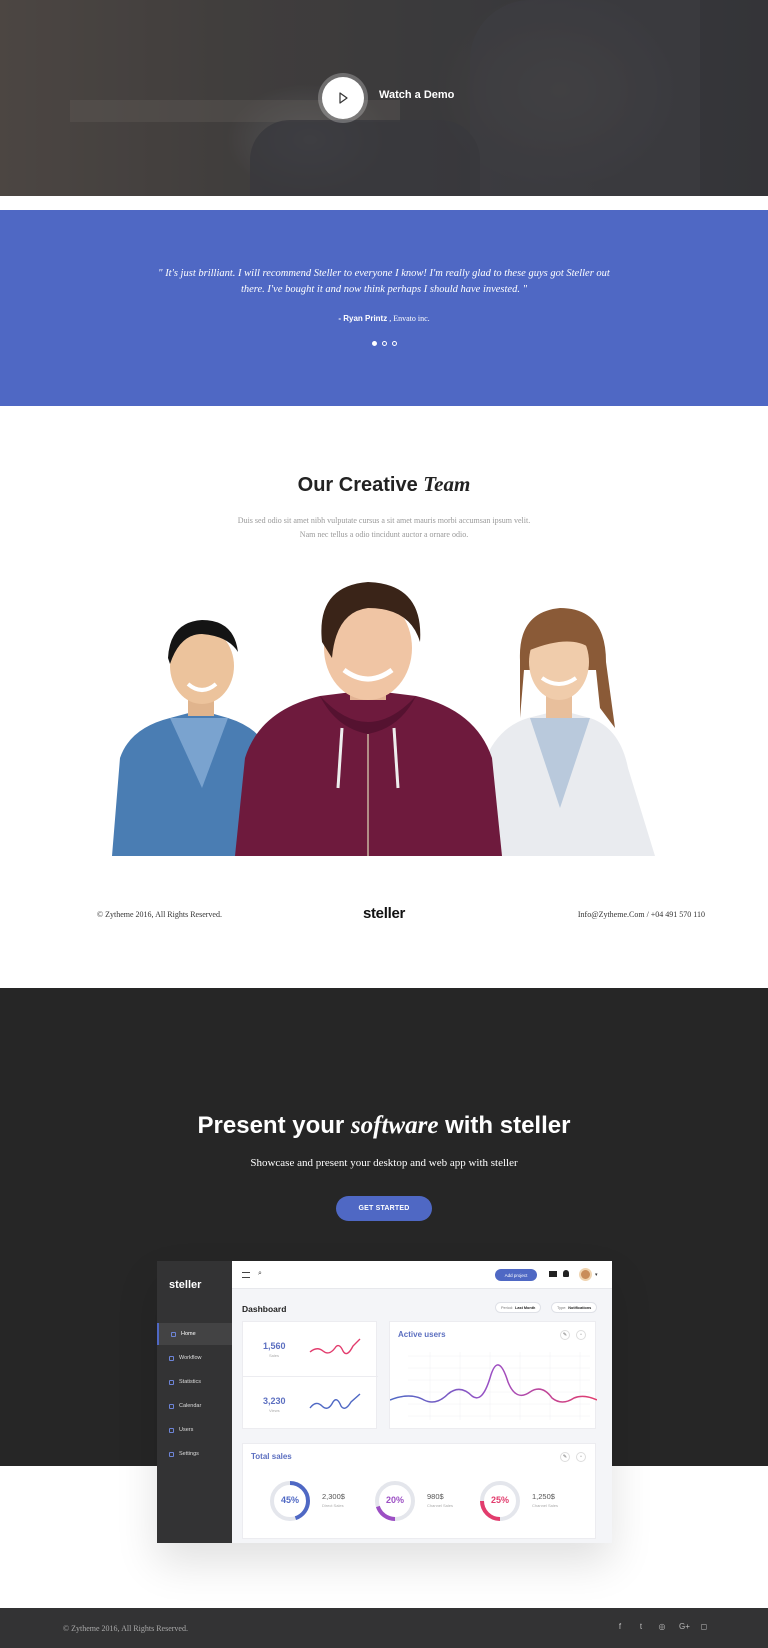  What do you see at coordinates (580, 1307) in the screenshot?
I see `type-value: Notifications` at bounding box center [580, 1307].